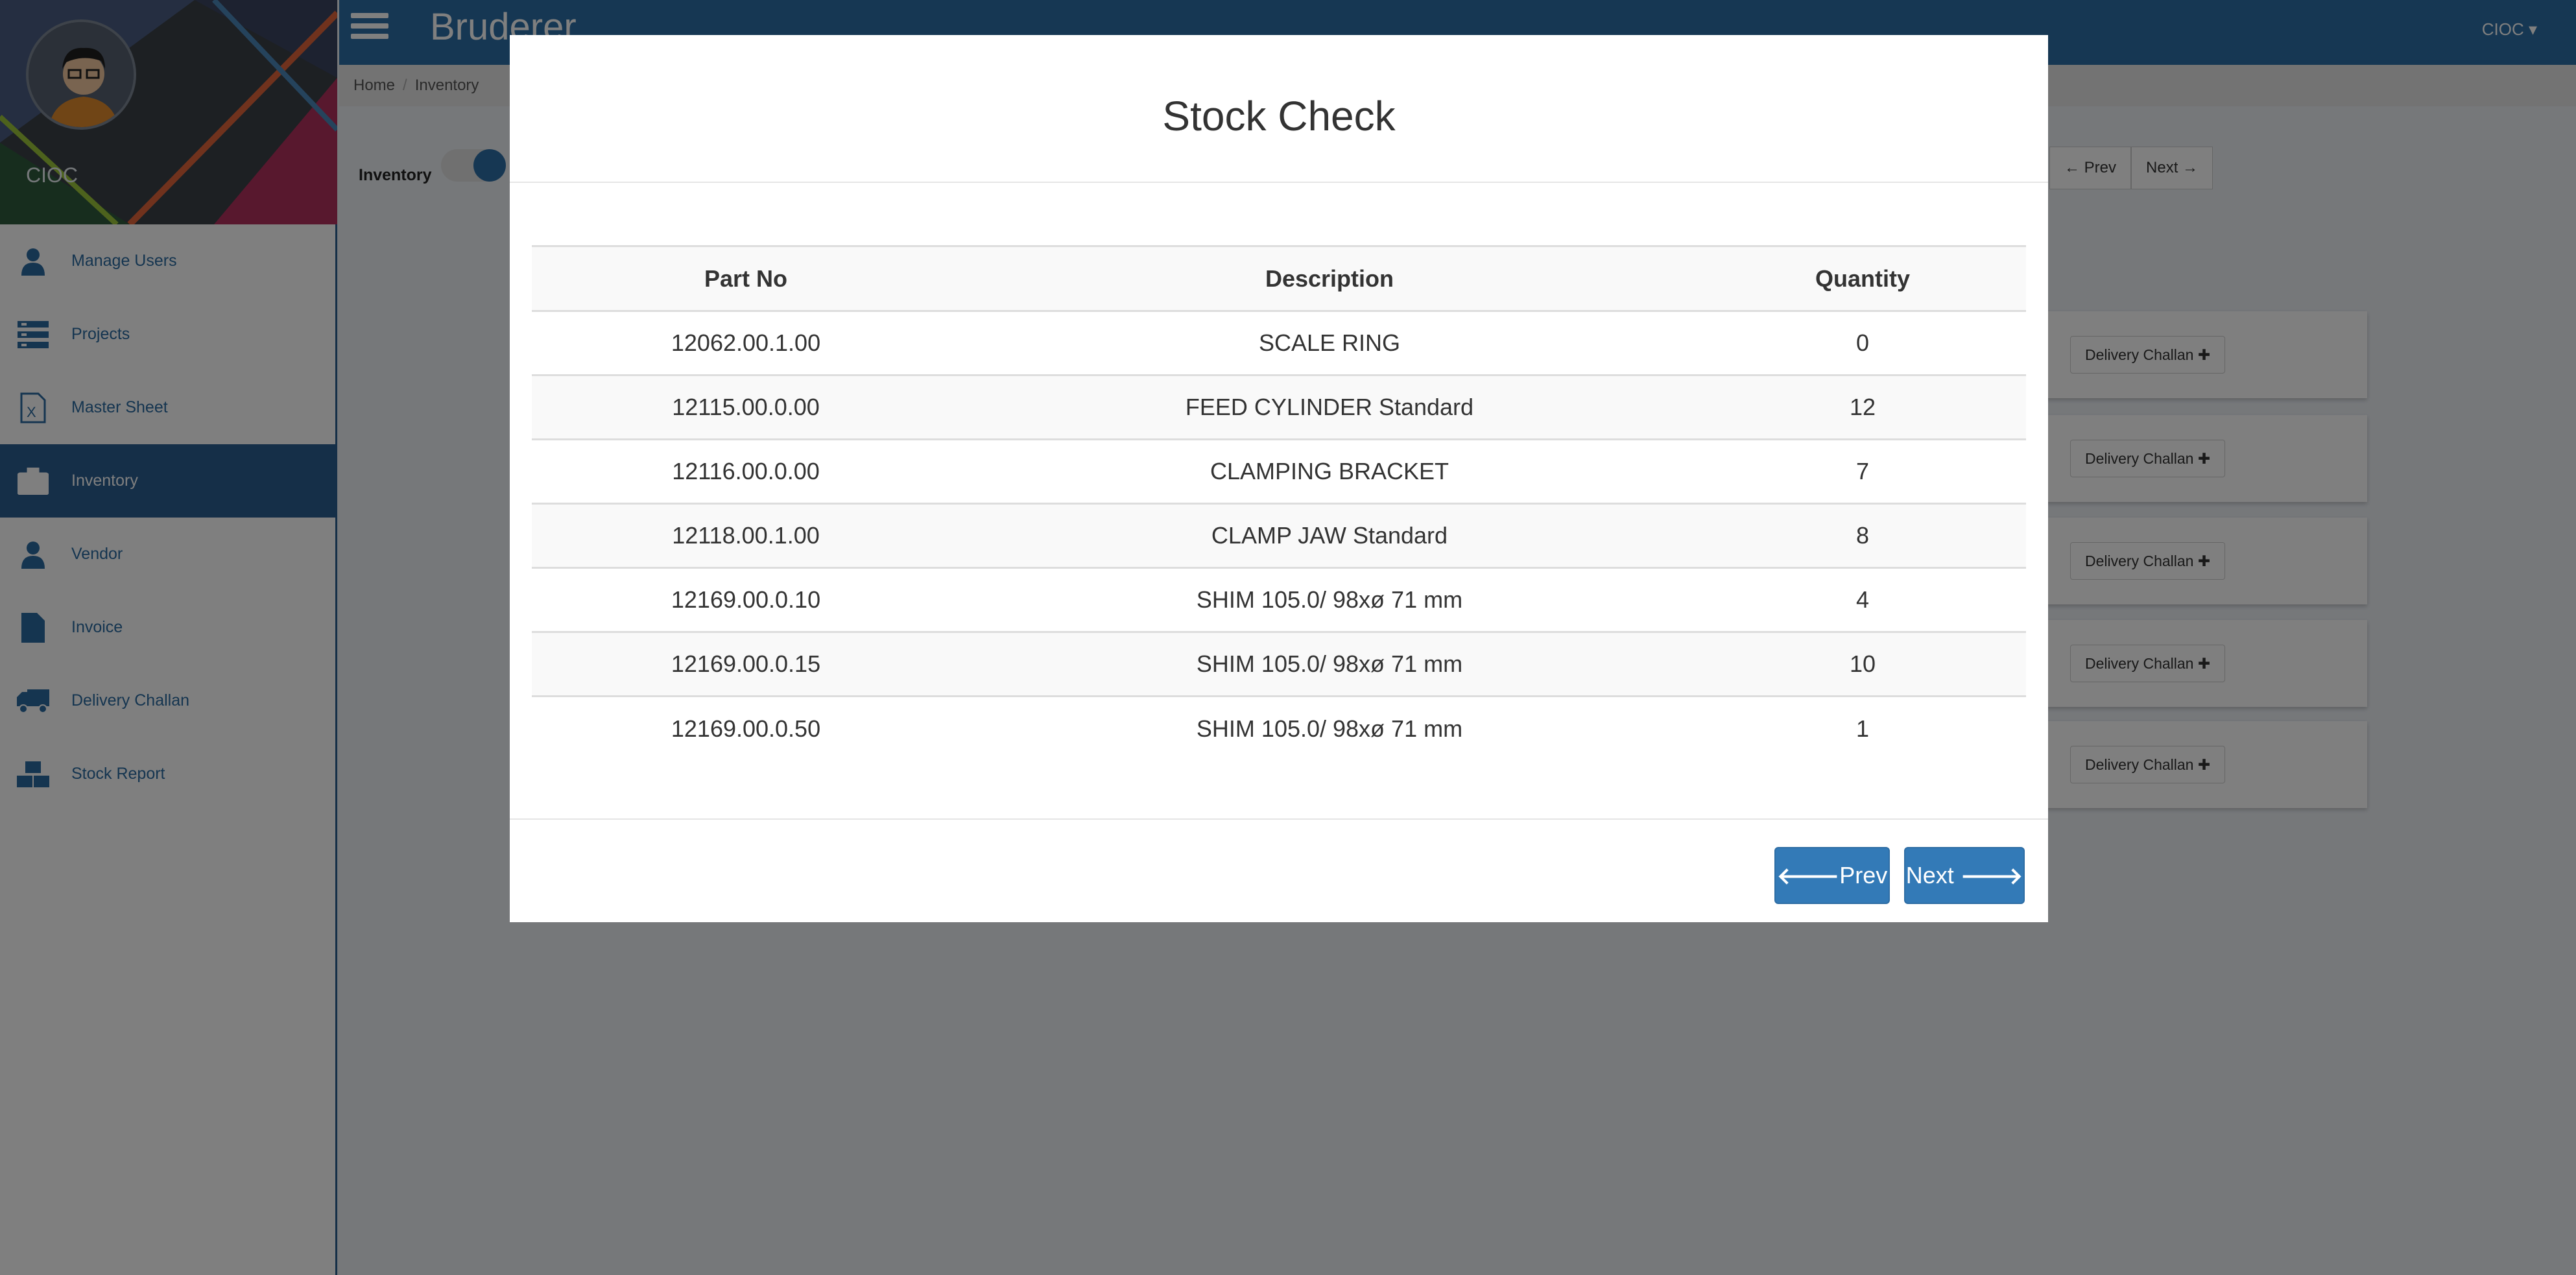  I want to click on description-cell: CLAMP JAW Standard, so click(1329, 536).